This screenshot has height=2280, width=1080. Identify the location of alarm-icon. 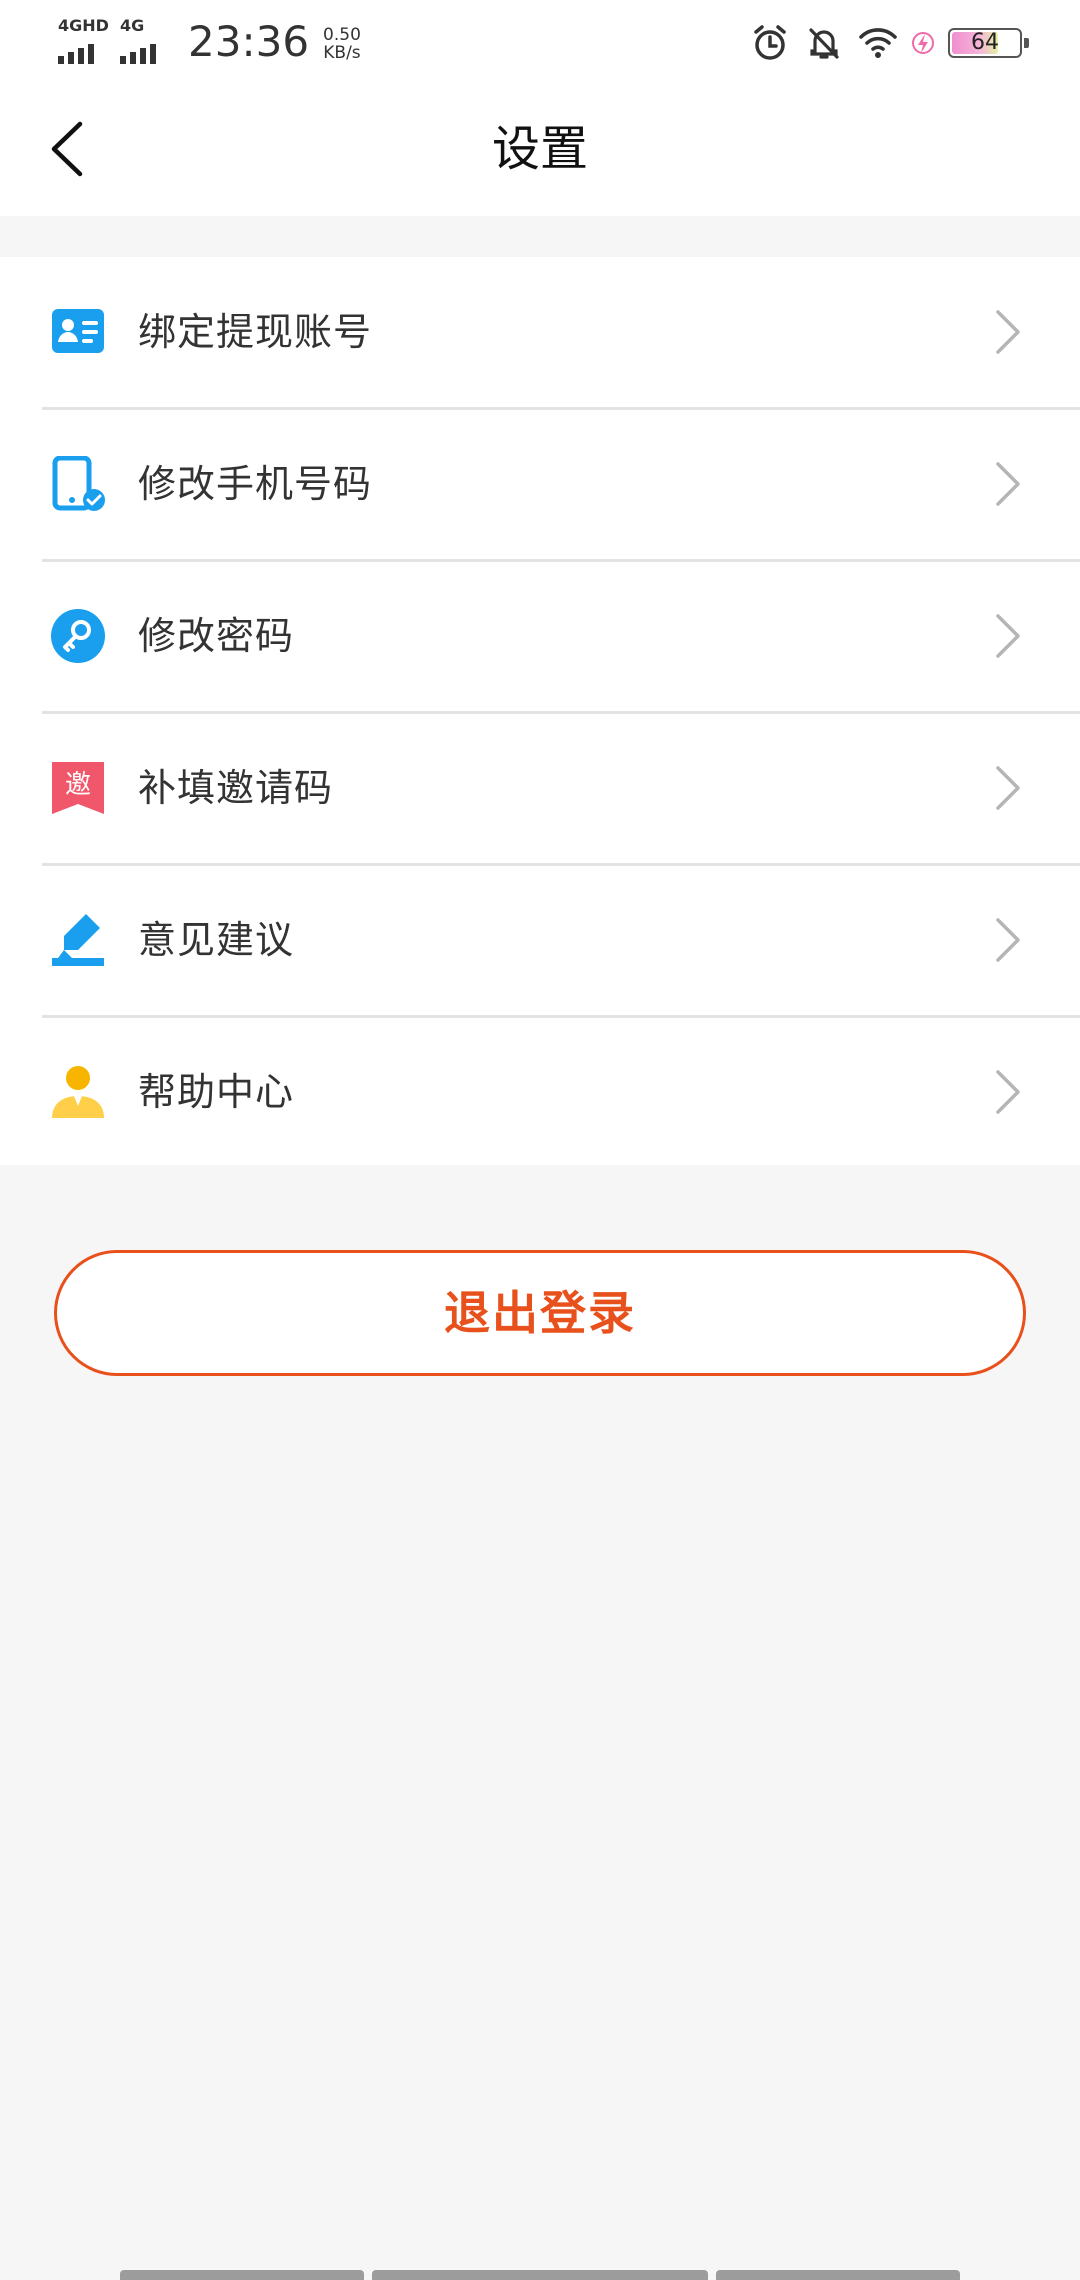
(770, 42).